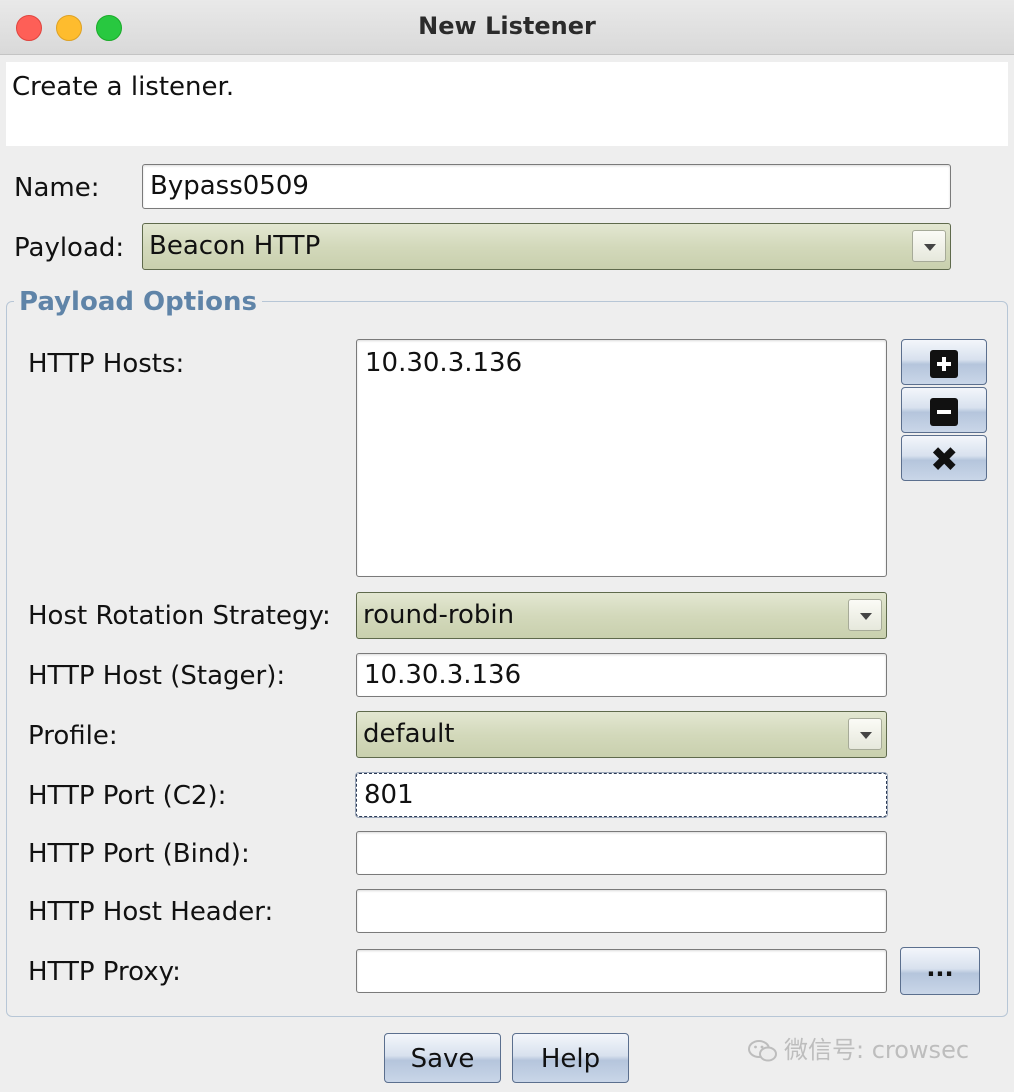 The width and height of the screenshot is (1014, 1092). What do you see at coordinates (151, 912) in the screenshot?
I see `http-host-header-label: HTTP Host Header:` at bounding box center [151, 912].